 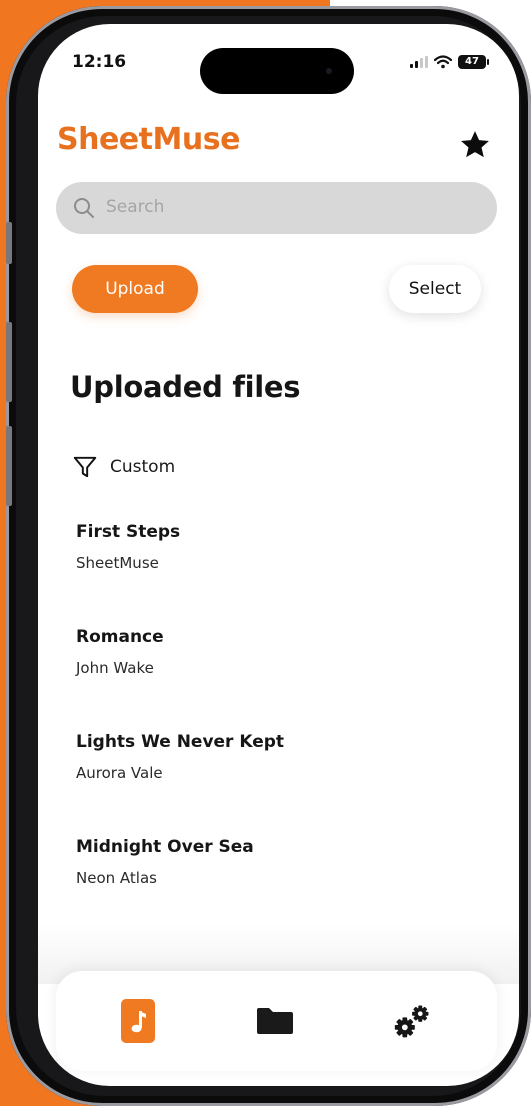 What do you see at coordinates (99, 62) in the screenshot?
I see `status-time: 12:16` at bounding box center [99, 62].